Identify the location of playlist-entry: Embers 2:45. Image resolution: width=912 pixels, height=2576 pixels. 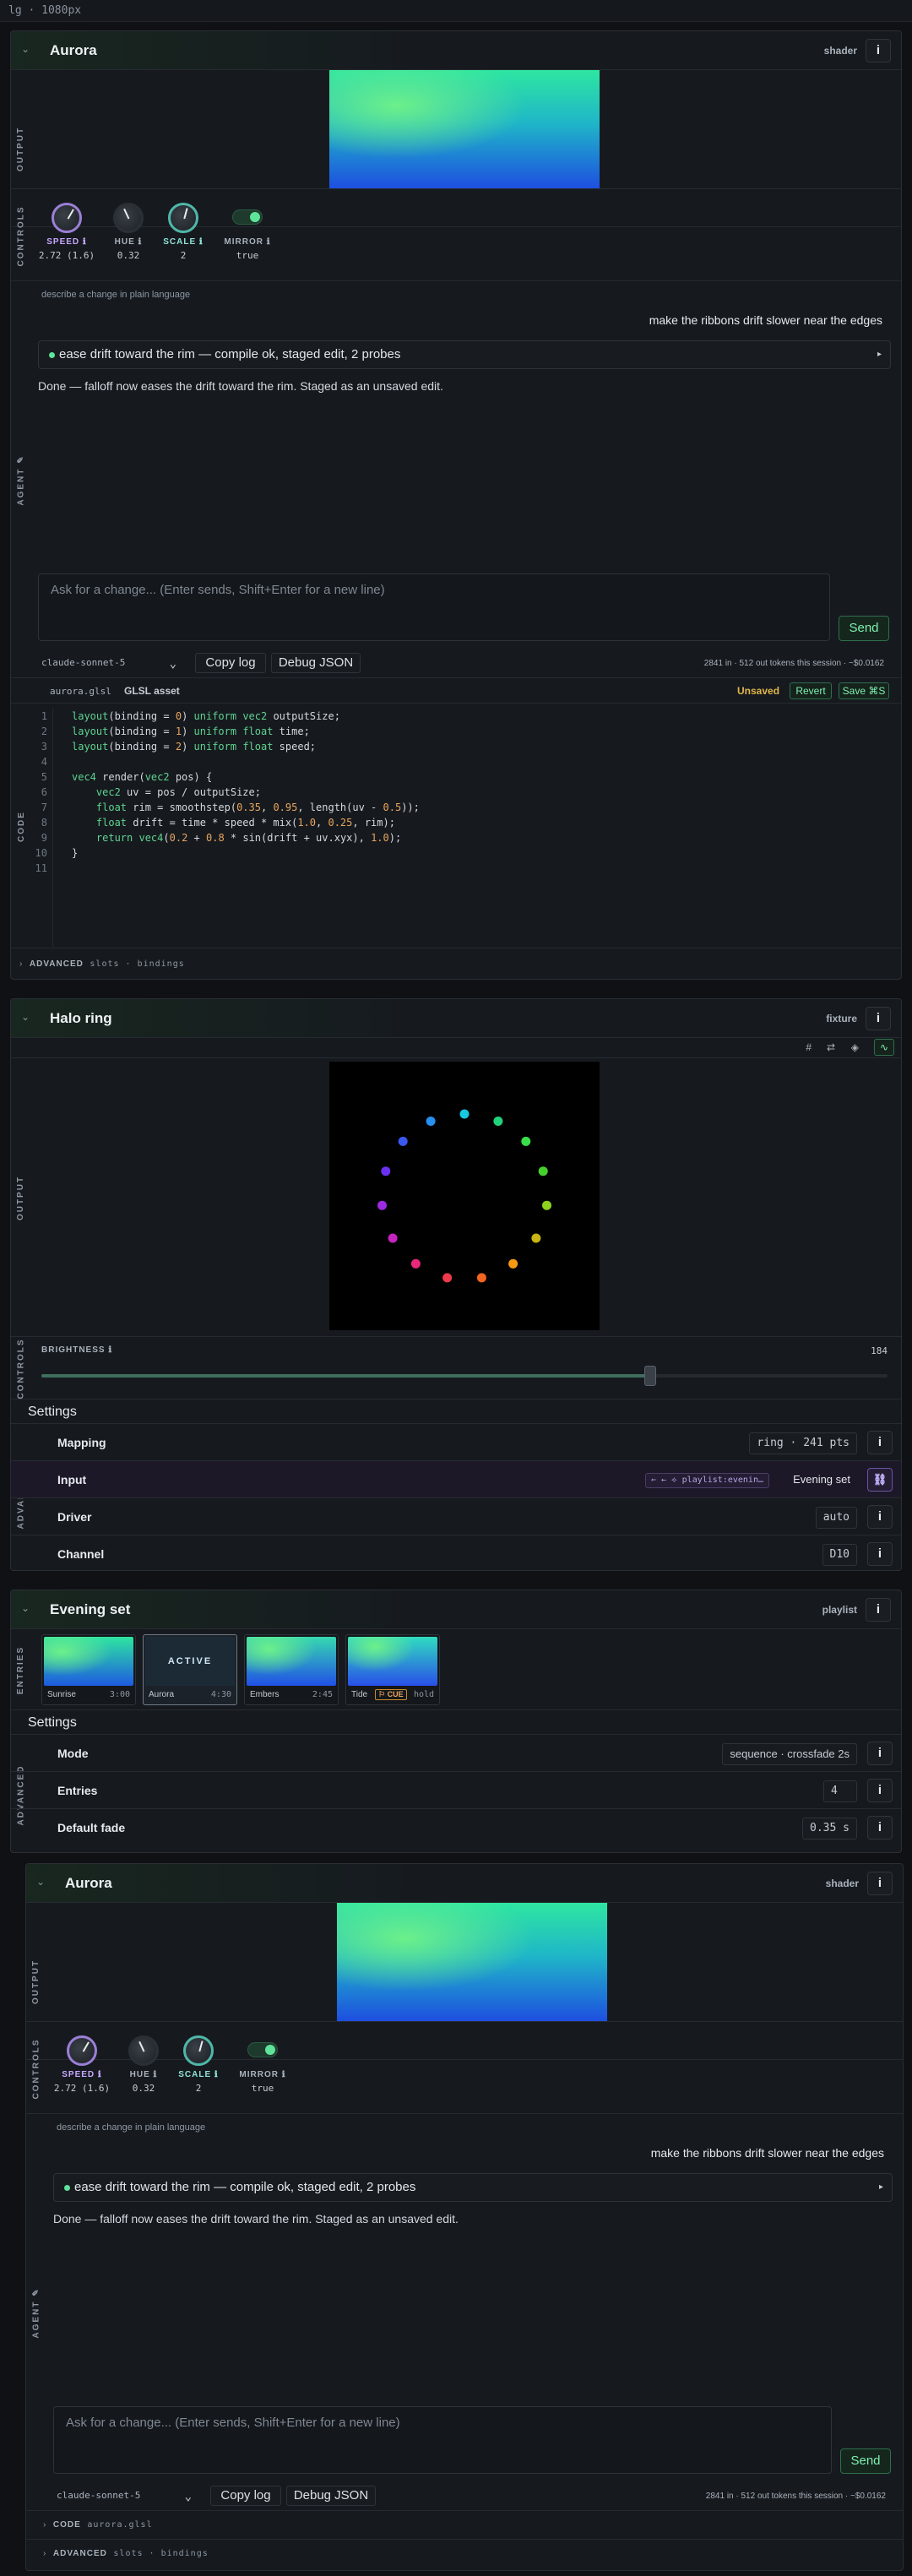
(291, 1669).